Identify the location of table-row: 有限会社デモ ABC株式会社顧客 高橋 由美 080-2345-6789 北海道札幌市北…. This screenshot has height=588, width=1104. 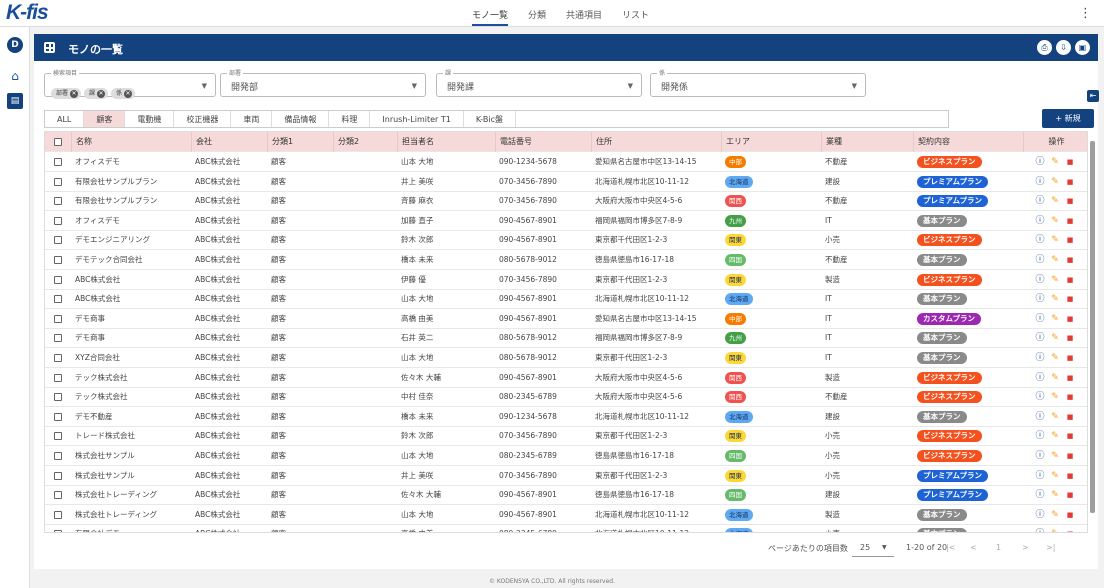
(566, 528).